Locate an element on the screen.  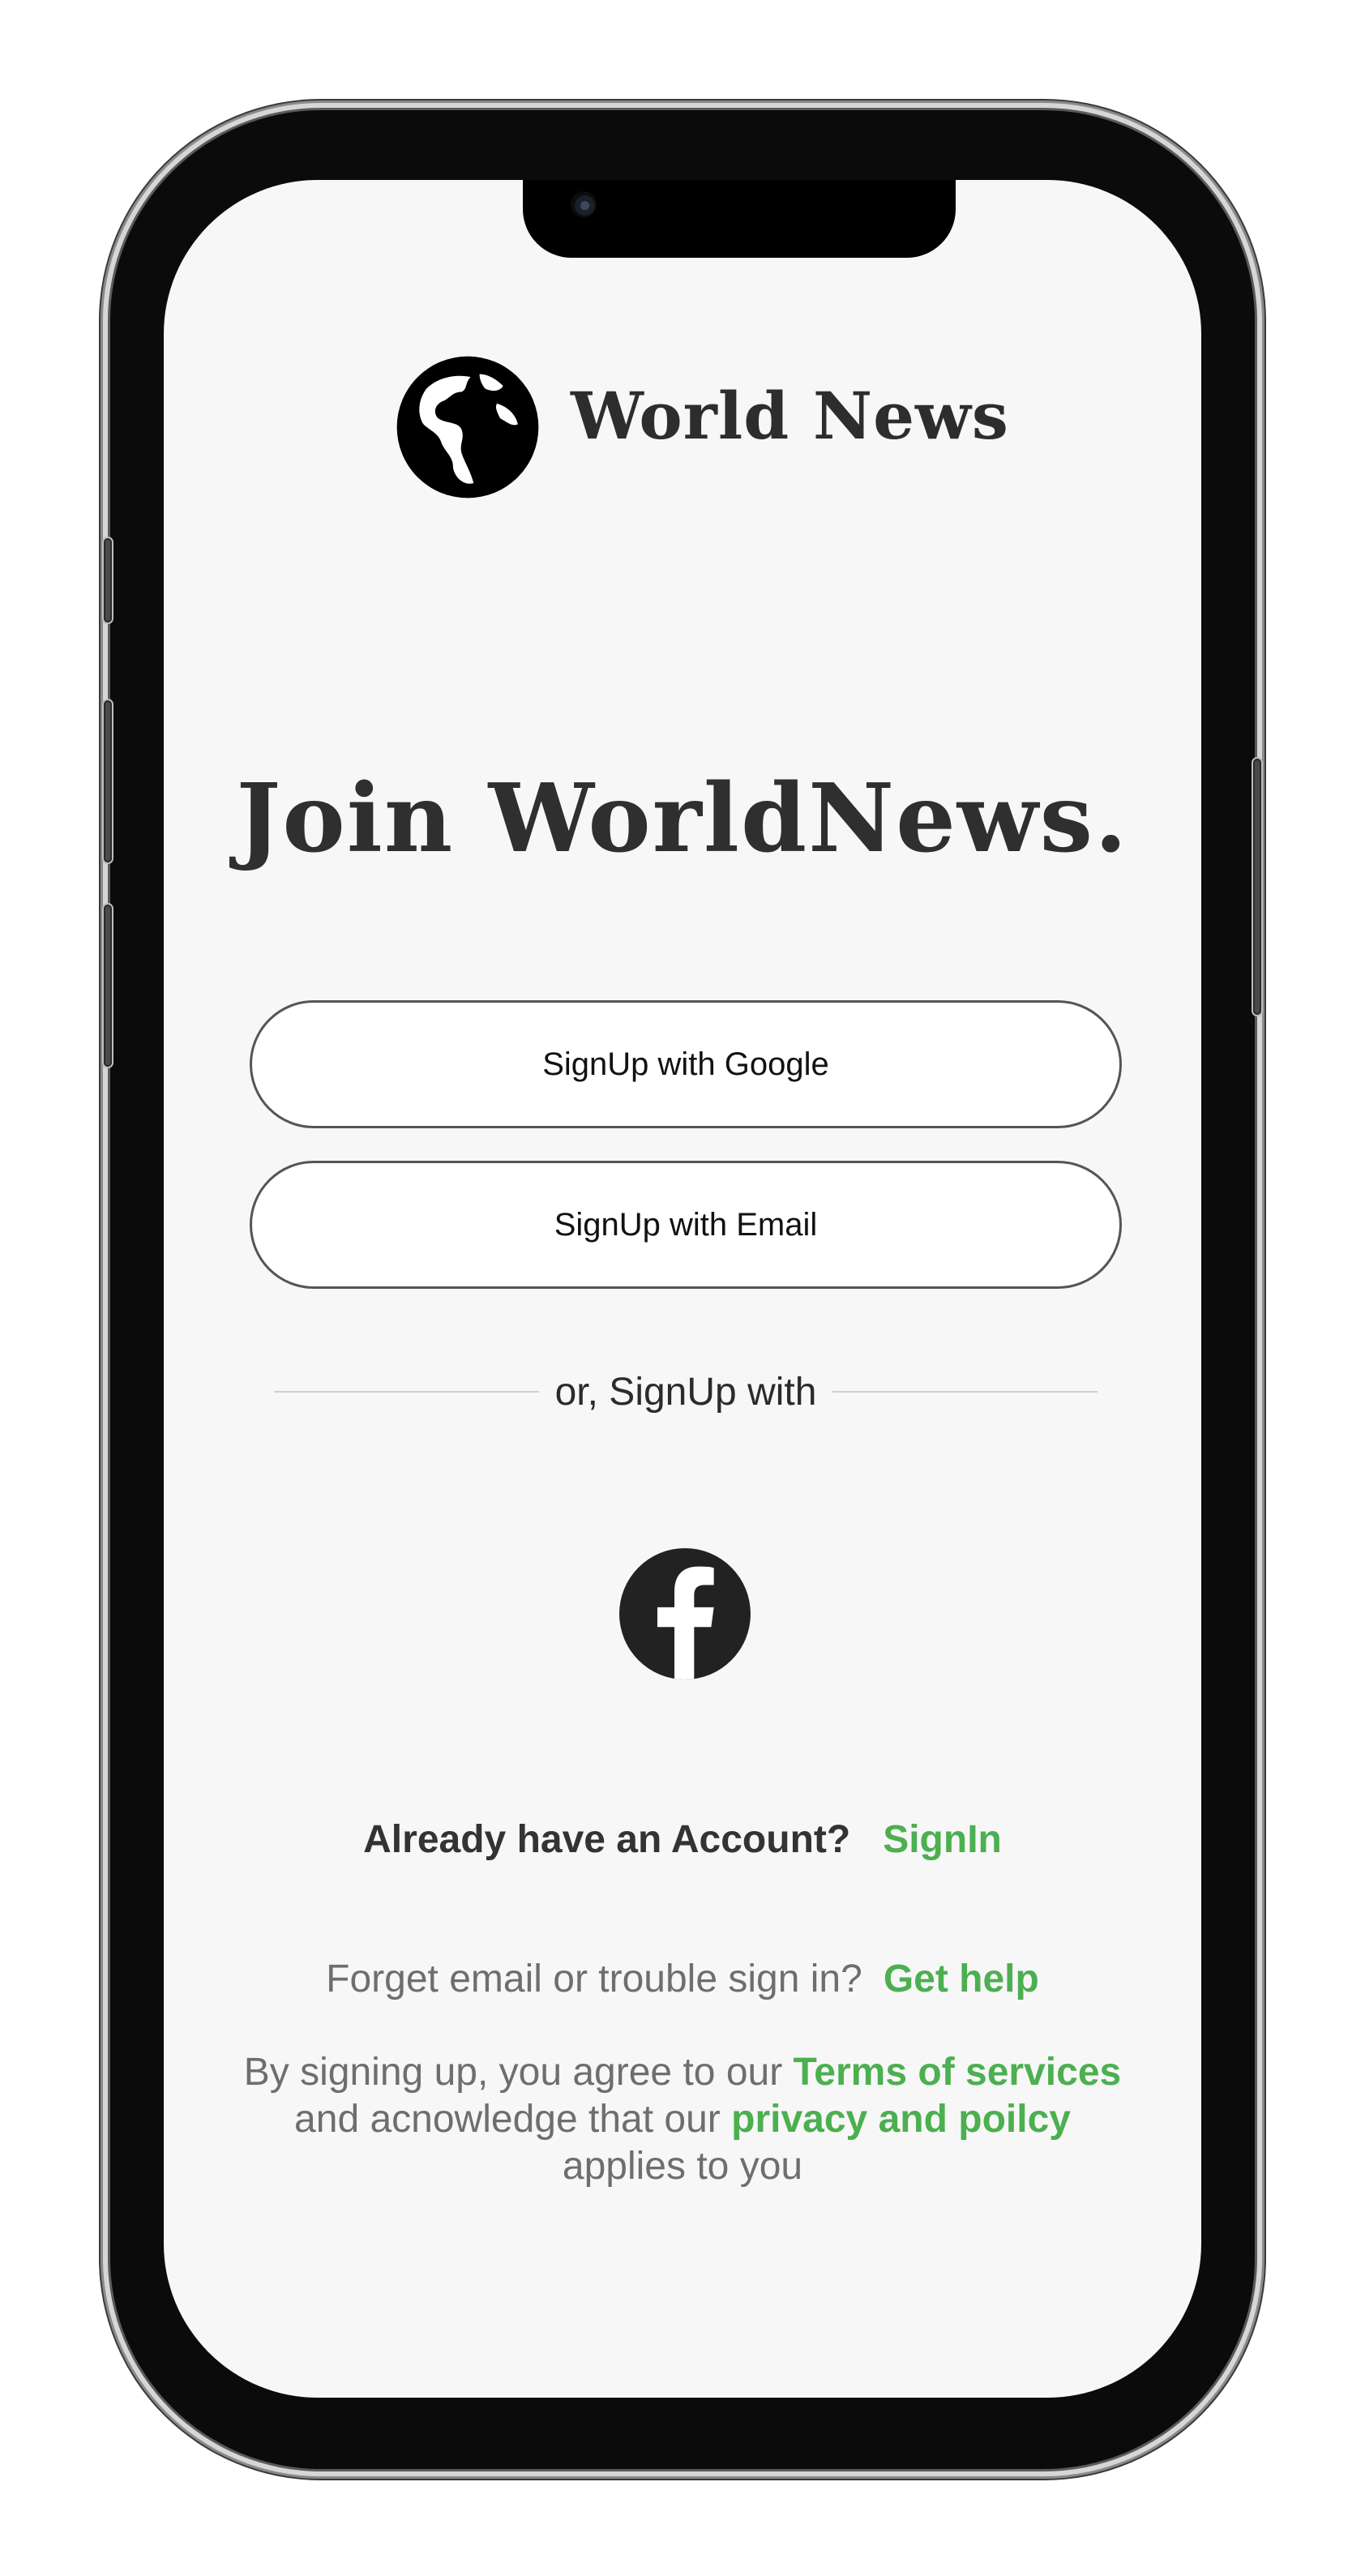
brand-name: World News is located at coordinates (790, 416).